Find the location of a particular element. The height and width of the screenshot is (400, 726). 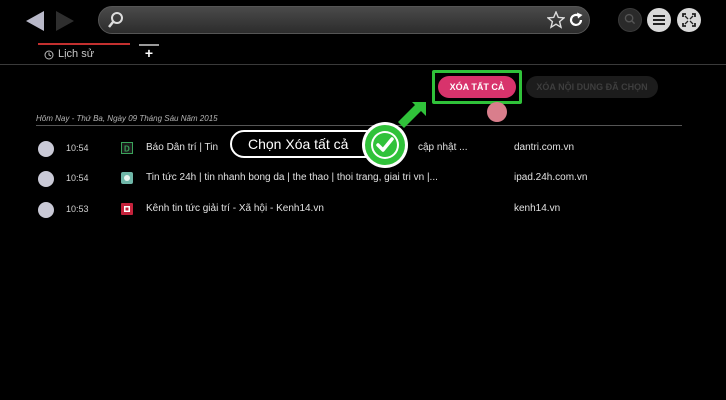

address-bar is located at coordinates (344, 20).